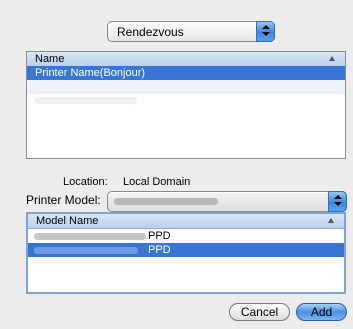 The image size is (353, 329). Describe the element at coordinates (90, 73) in the screenshot. I see `printer-name: Printer Name(Bonjour)` at that location.